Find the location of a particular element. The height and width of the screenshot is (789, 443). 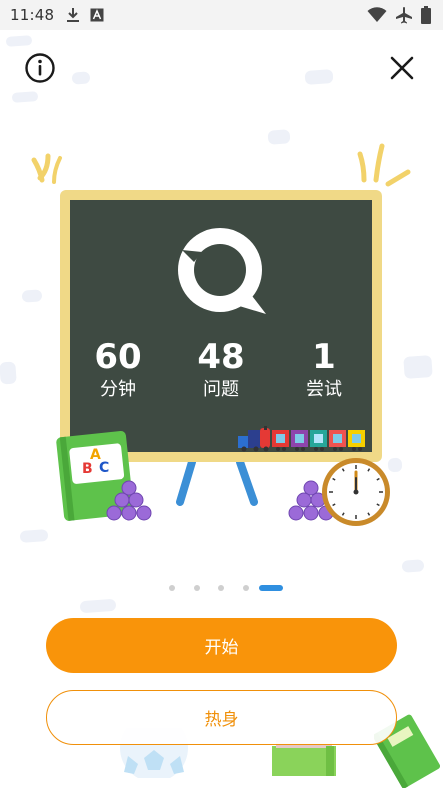

close-button is located at coordinates (402, 68).